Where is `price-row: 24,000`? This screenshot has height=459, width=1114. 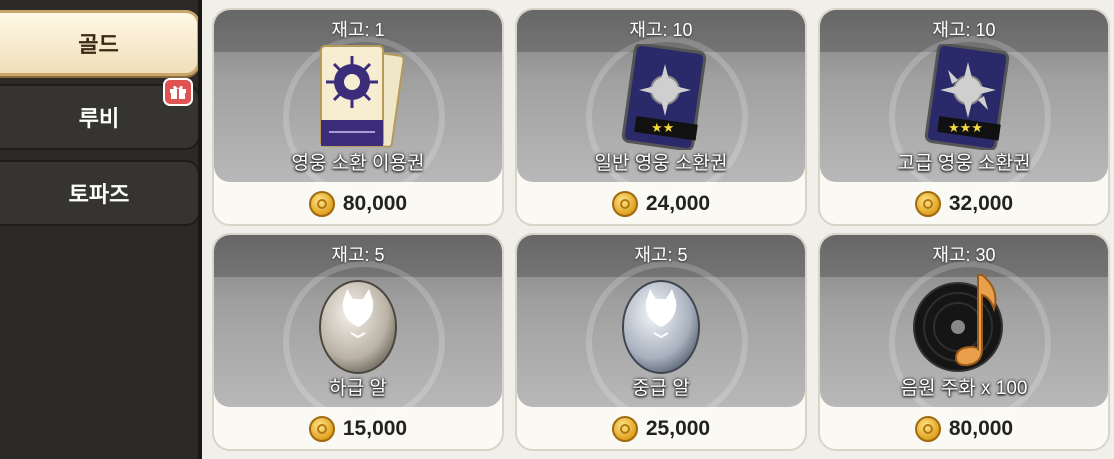 price-row: 24,000 is located at coordinates (661, 204).